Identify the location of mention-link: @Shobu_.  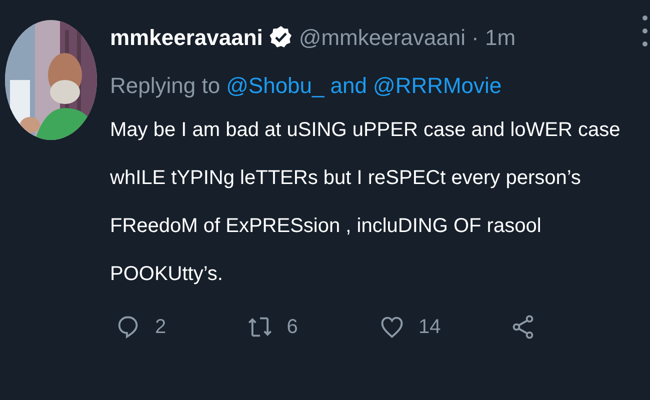
(275, 85).